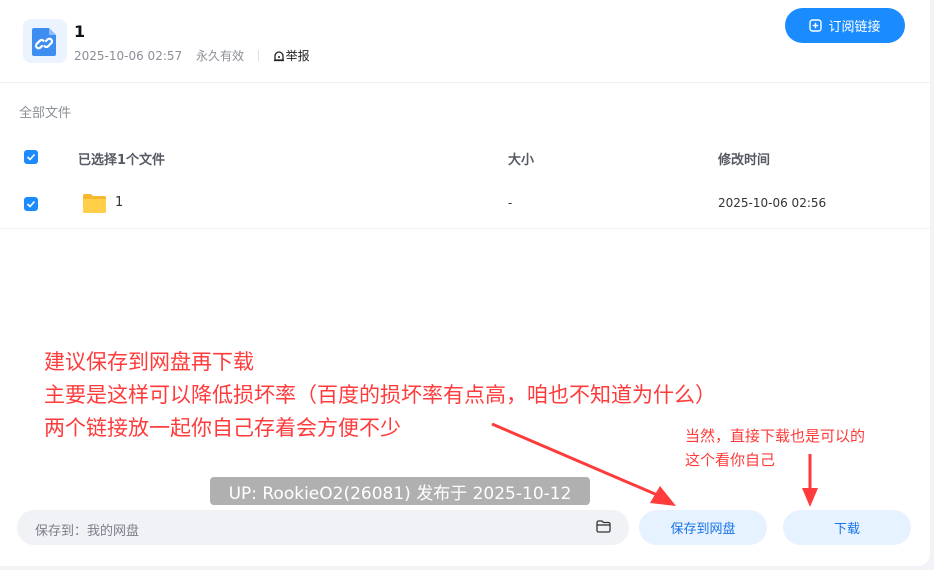 The image size is (934, 570). What do you see at coordinates (323, 527) in the screenshot?
I see `save-location-selector: 保存到：我的网盘` at bounding box center [323, 527].